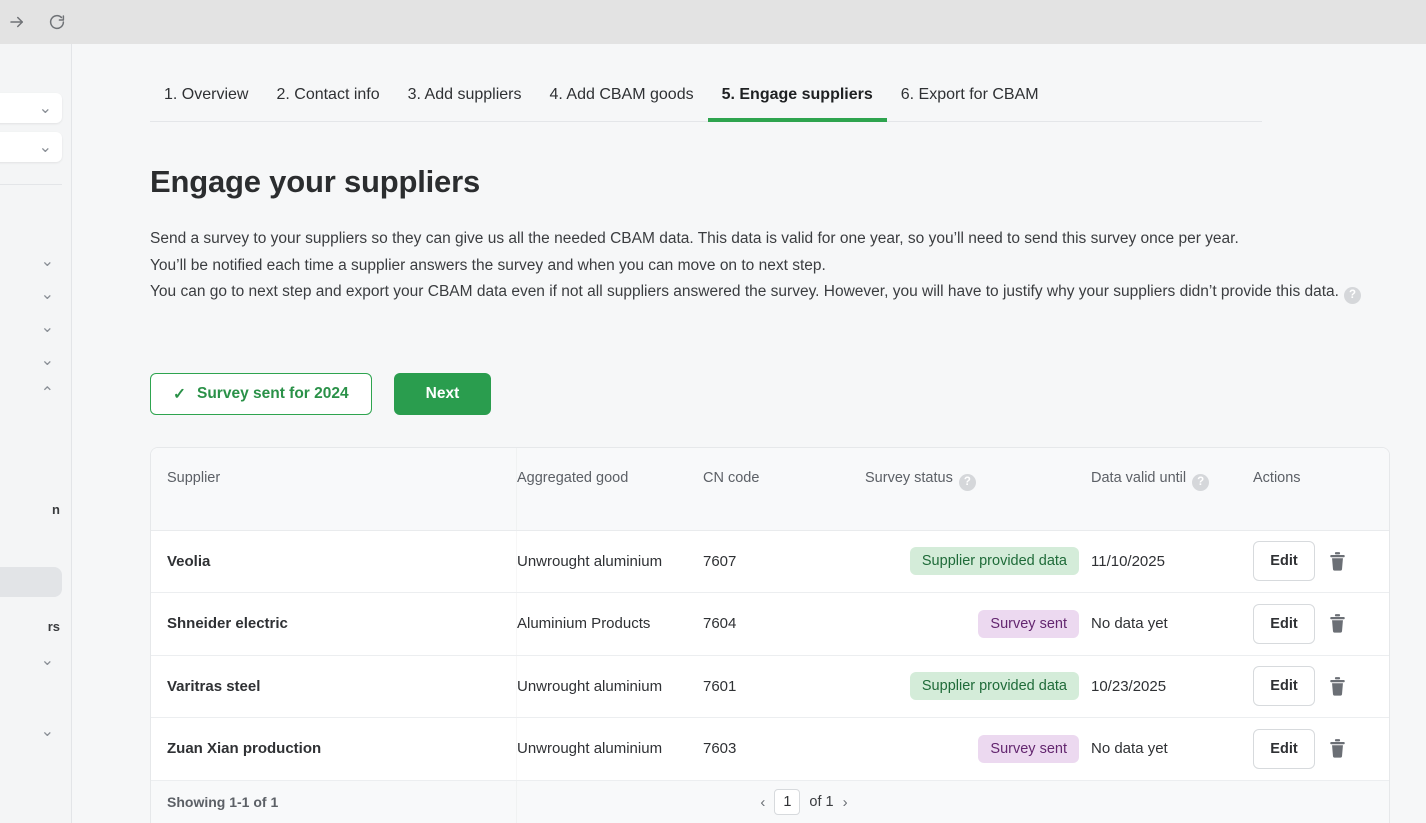 Image resolution: width=1426 pixels, height=823 pixels. What do you see at coordinates (909, 478) in the screenshot?
I see `column-header-survey-status-label: Survey status` at bounding box center [909, 478].